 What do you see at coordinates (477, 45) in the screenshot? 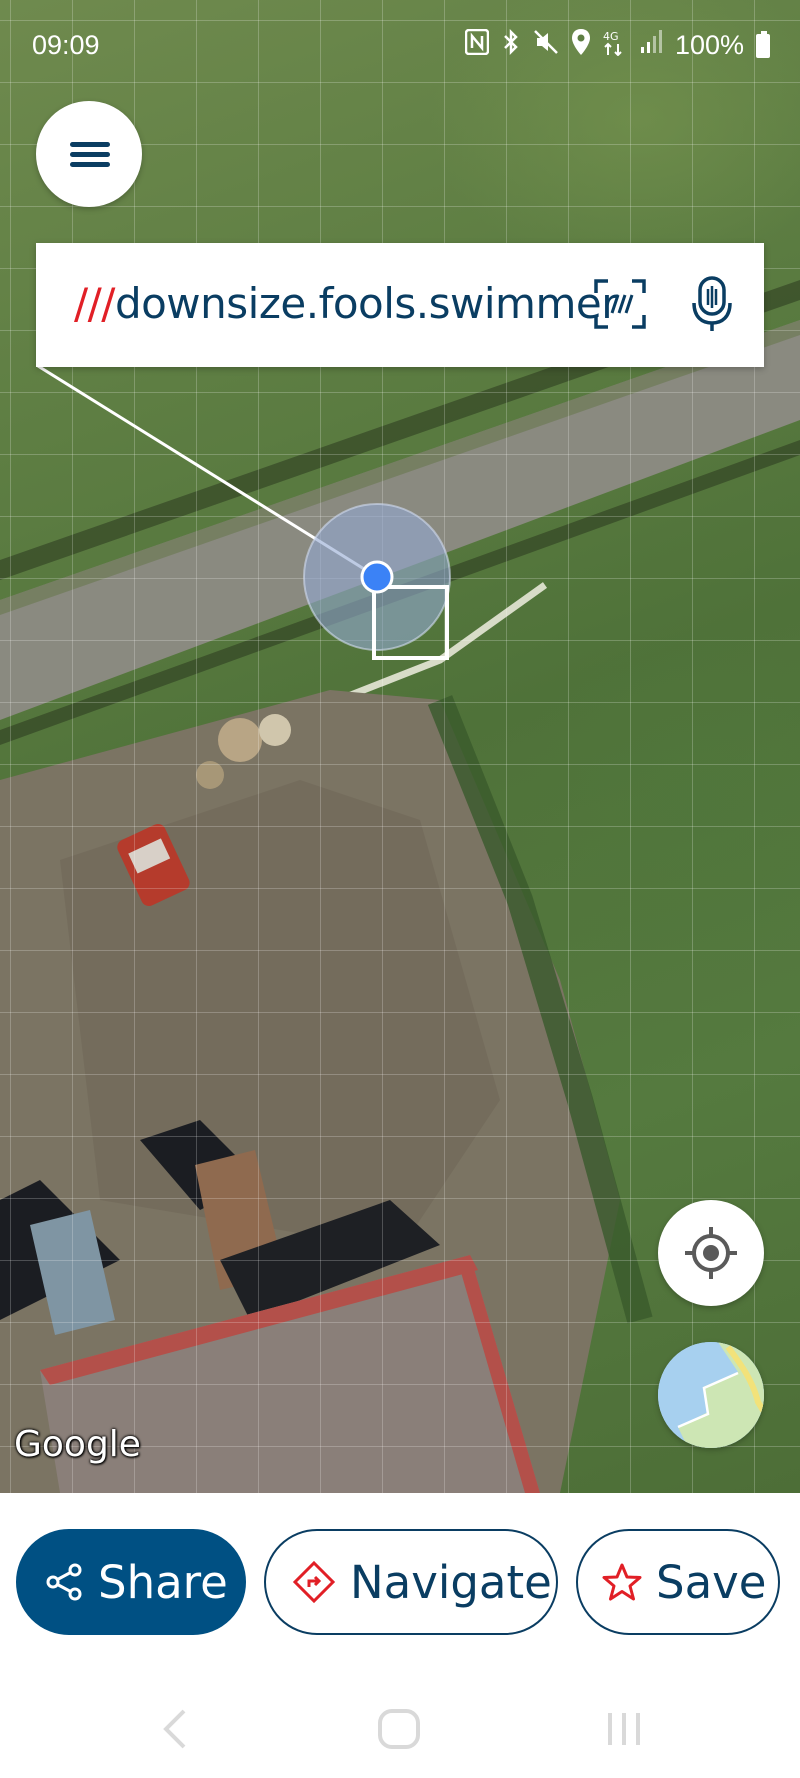
I see `nfc-icon` at bounding box center [477, 45].